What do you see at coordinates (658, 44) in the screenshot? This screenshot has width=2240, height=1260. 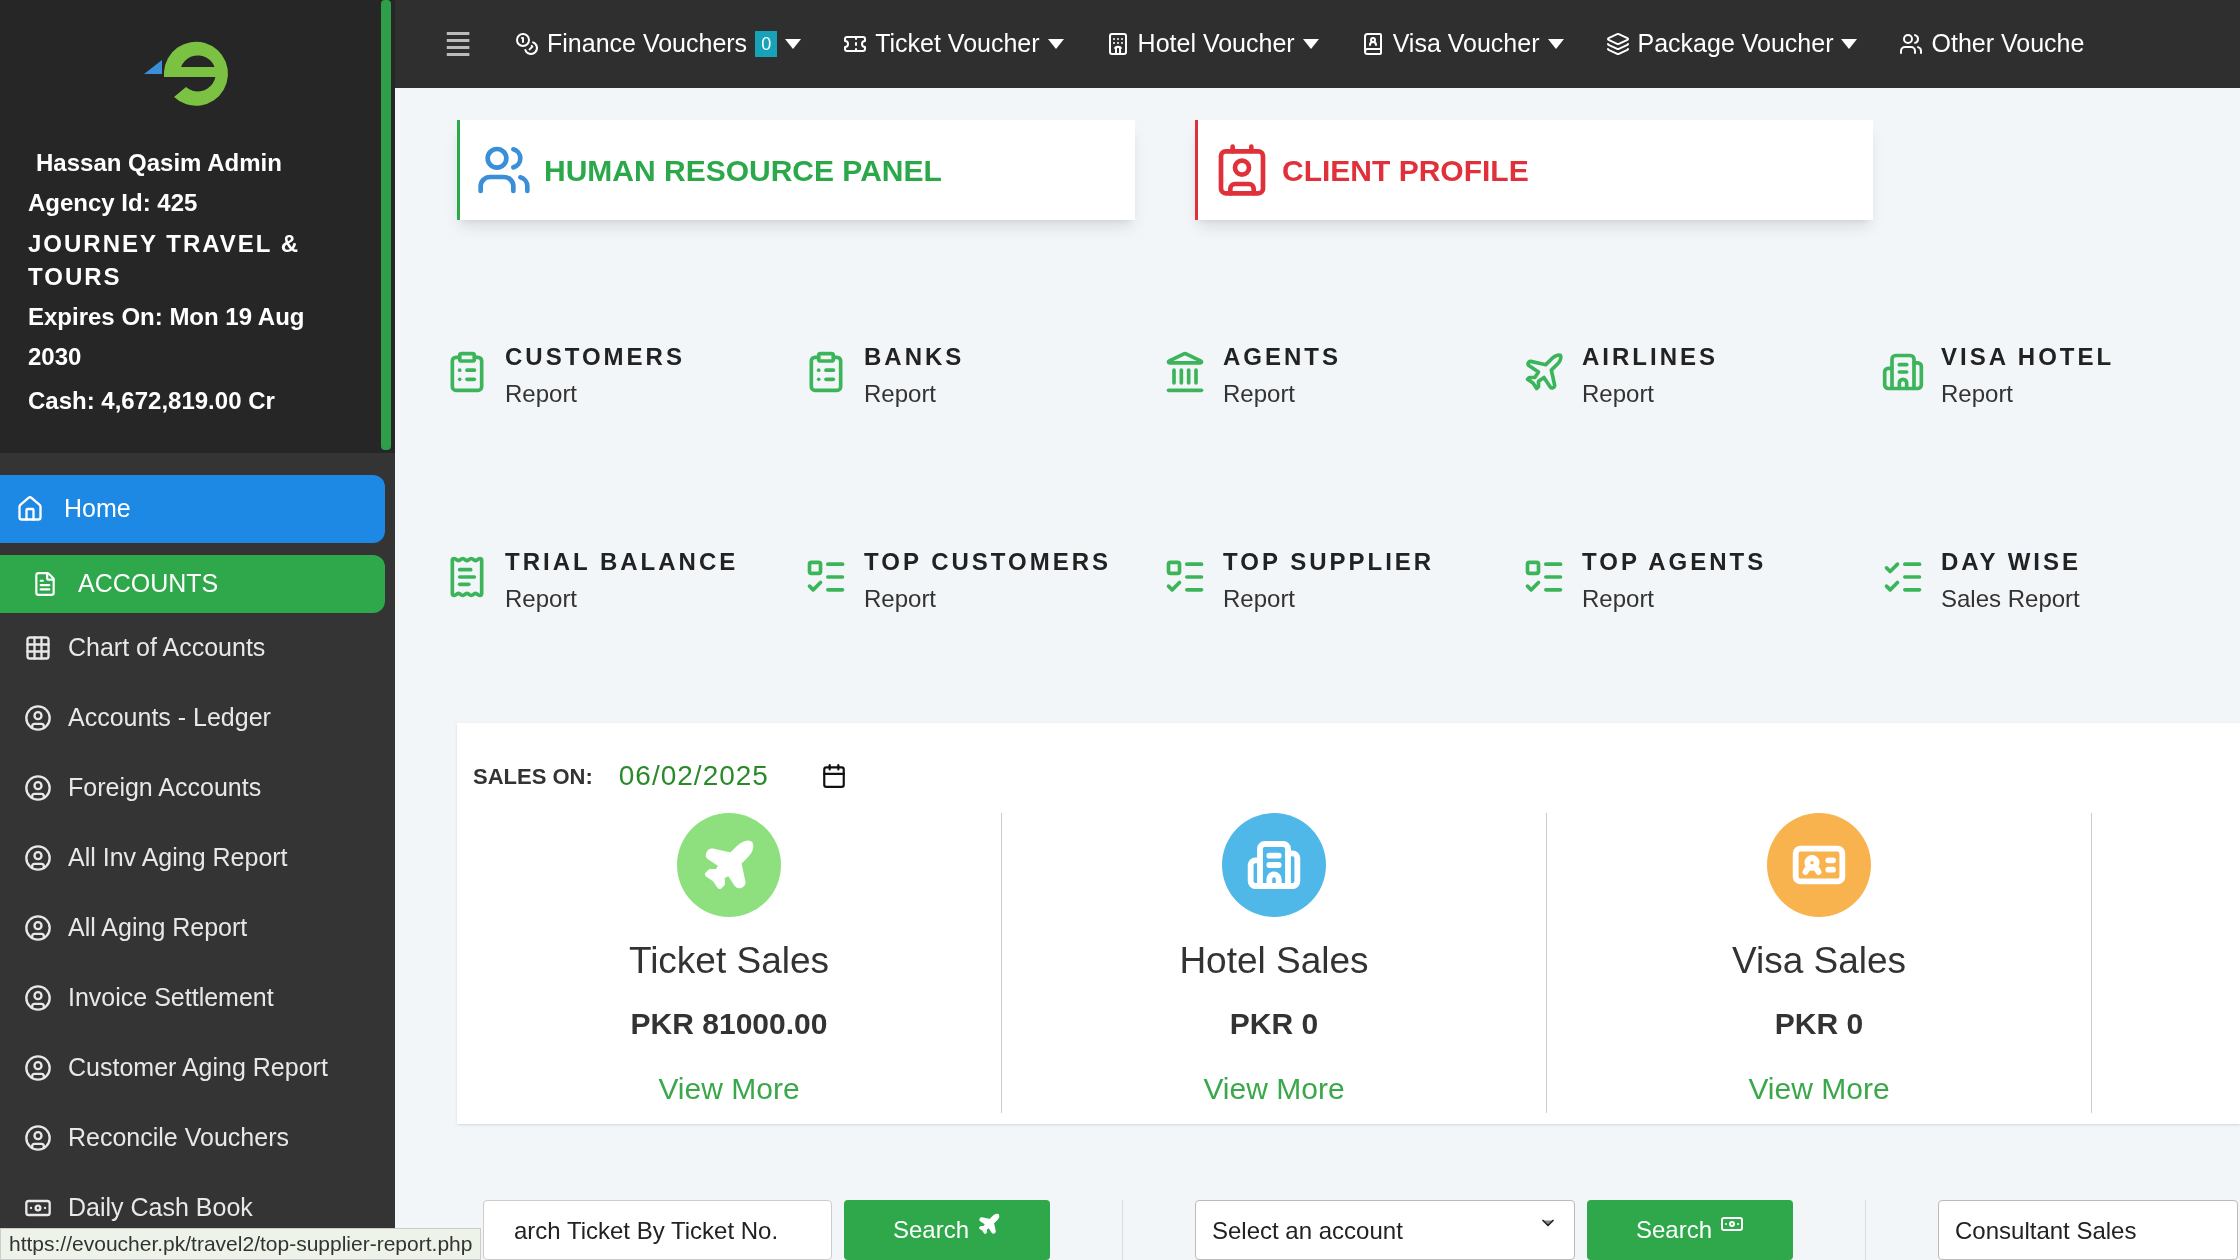 I see `nav-menu: Finance Vouchers 0` at bounding box center [658, 44].